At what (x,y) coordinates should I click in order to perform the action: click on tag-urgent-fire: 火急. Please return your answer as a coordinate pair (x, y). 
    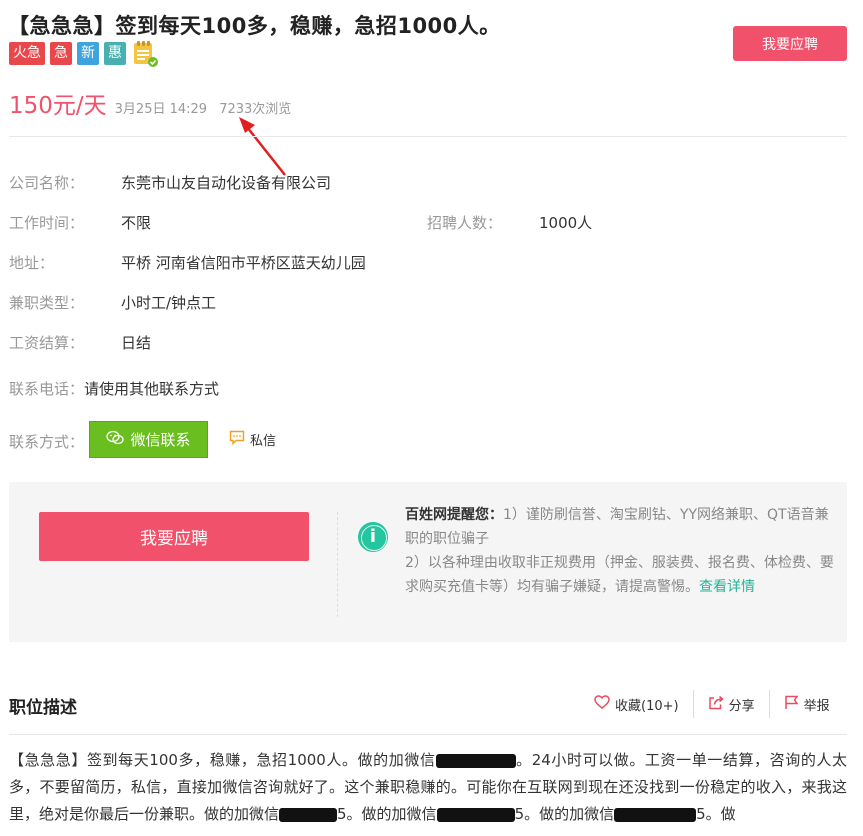
    Looking at the image, I should click on (27, 53).